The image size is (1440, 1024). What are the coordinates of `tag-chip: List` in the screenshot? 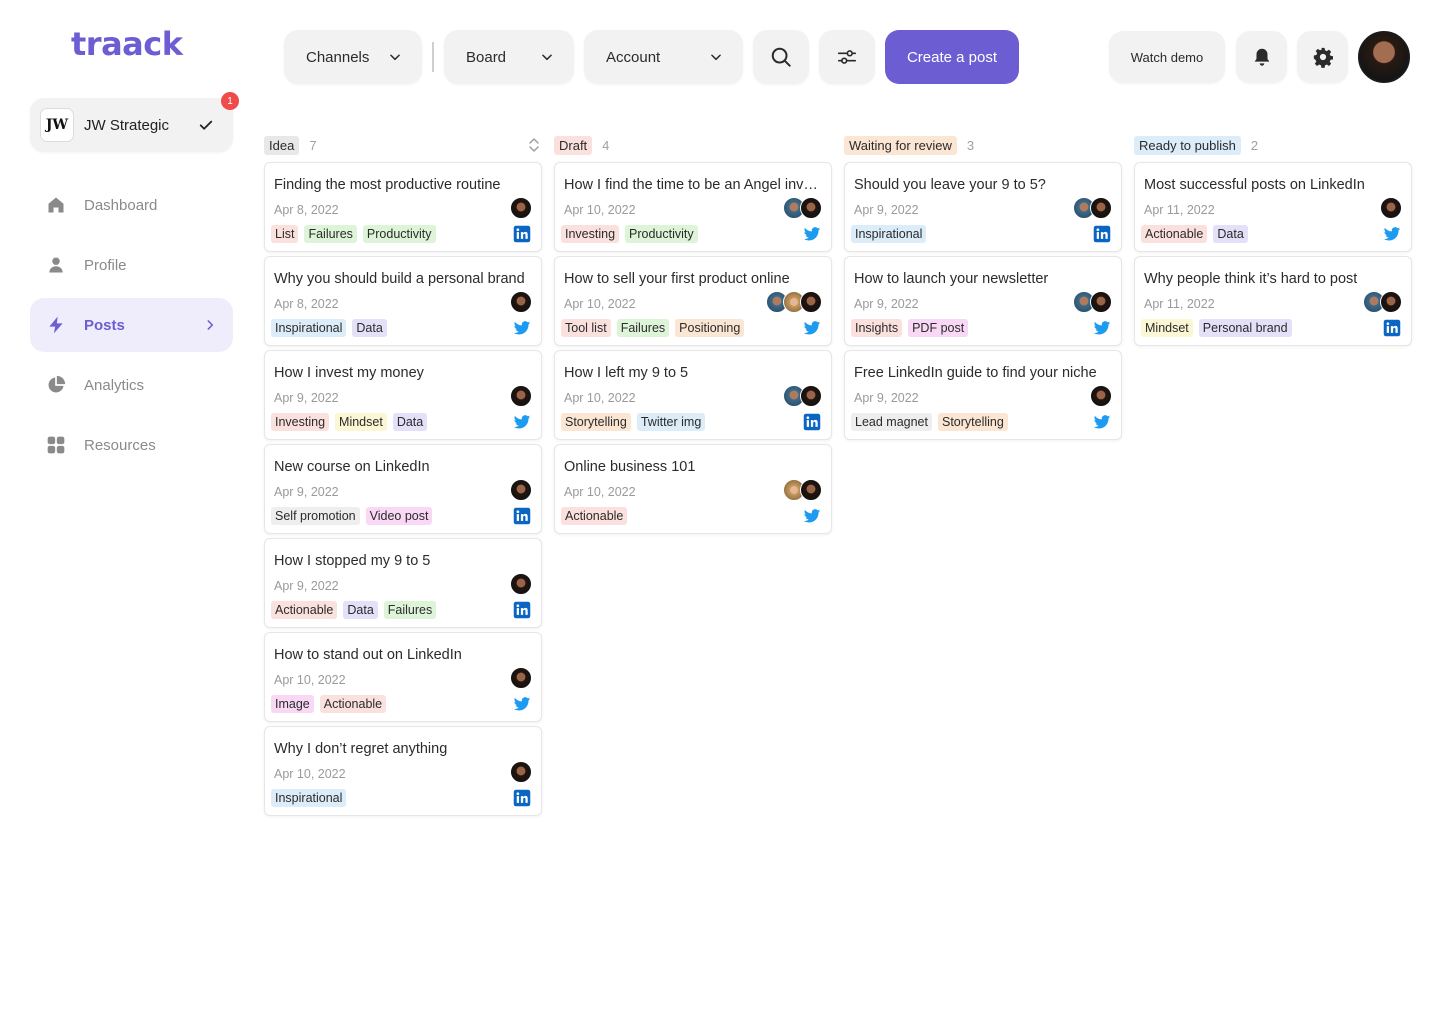 It's located at (285, 234).